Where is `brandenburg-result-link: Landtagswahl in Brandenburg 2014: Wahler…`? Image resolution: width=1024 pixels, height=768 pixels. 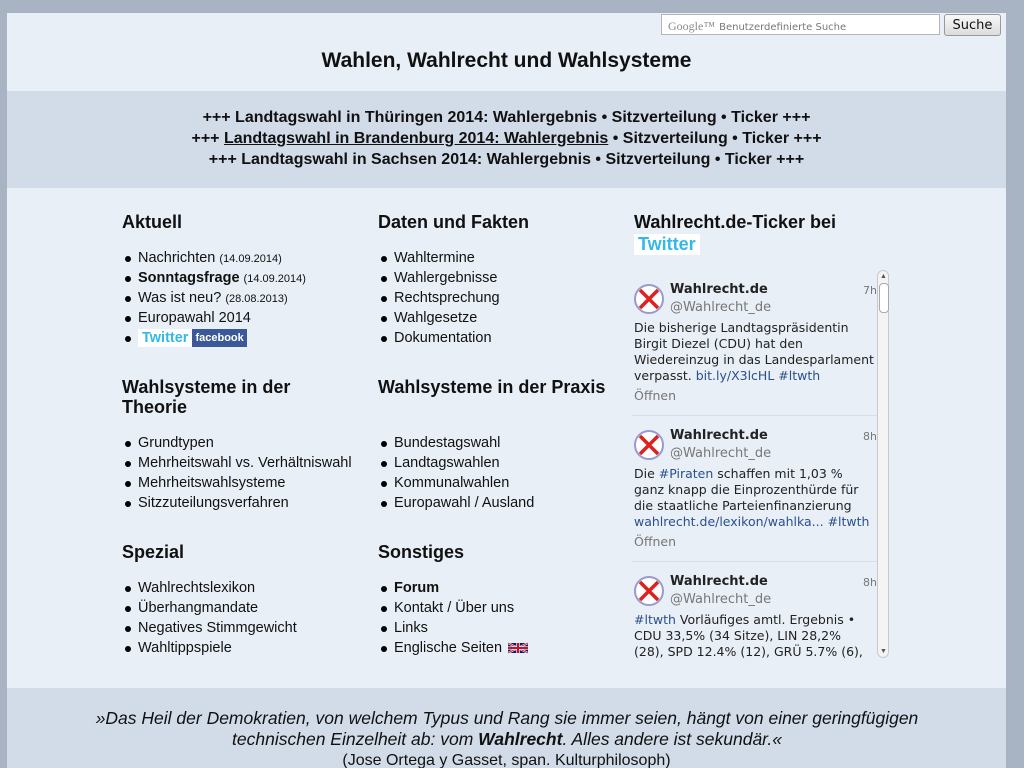 brandenburg-result-link: Landtagswahl in Brandenburg 2014: Wahler… is located at coordinates (416, 138).